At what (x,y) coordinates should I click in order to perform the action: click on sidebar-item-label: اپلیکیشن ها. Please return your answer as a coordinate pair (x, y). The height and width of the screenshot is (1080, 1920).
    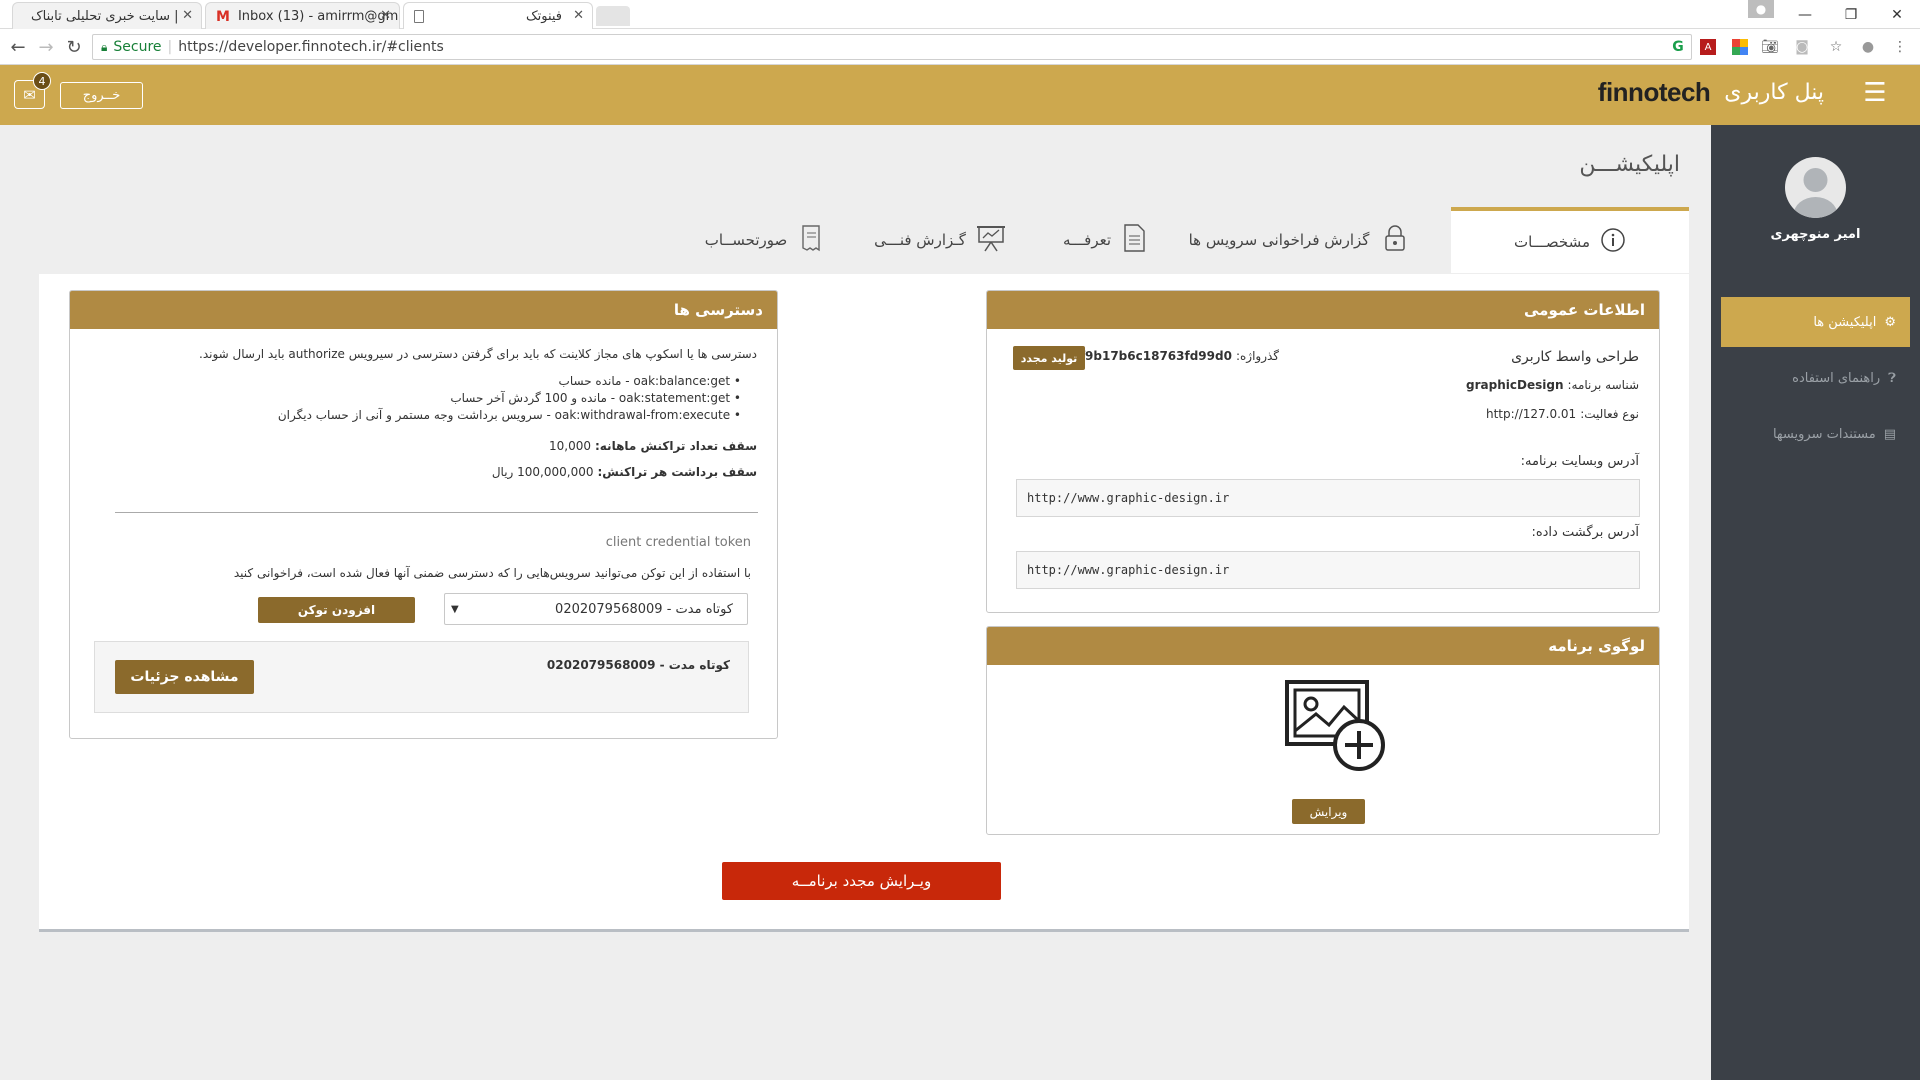
    Looking at the image, I should click on (1845, 322).